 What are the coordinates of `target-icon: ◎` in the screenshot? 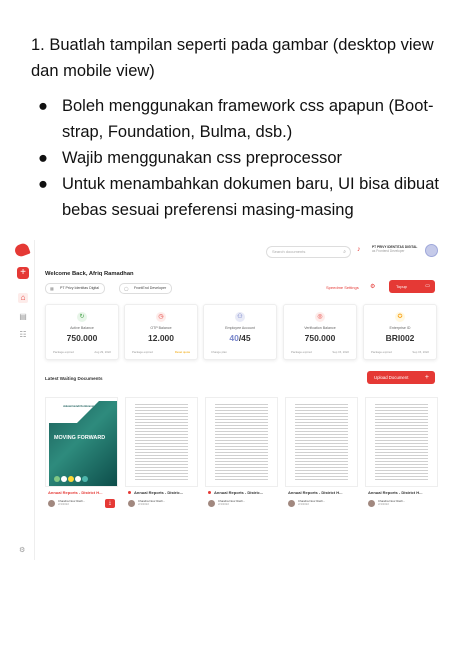 It's located at (320, 317).